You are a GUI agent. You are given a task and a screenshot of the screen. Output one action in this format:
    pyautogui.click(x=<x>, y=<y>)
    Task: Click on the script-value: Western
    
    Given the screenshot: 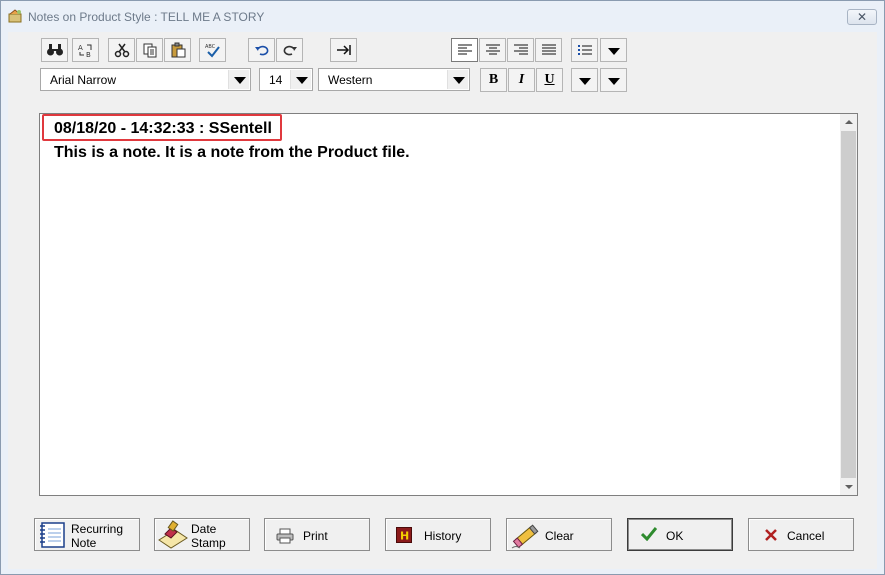 What is the action you would take?
    pyautogui.click(x=350, y=80)
    